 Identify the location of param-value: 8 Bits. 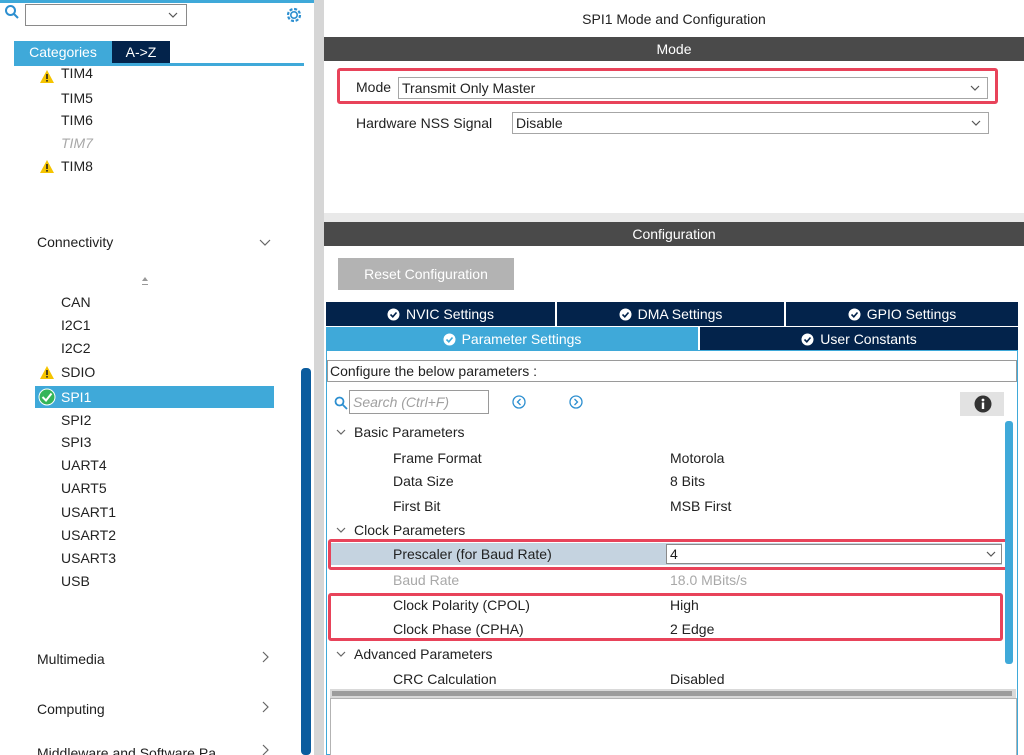
(687, 481).